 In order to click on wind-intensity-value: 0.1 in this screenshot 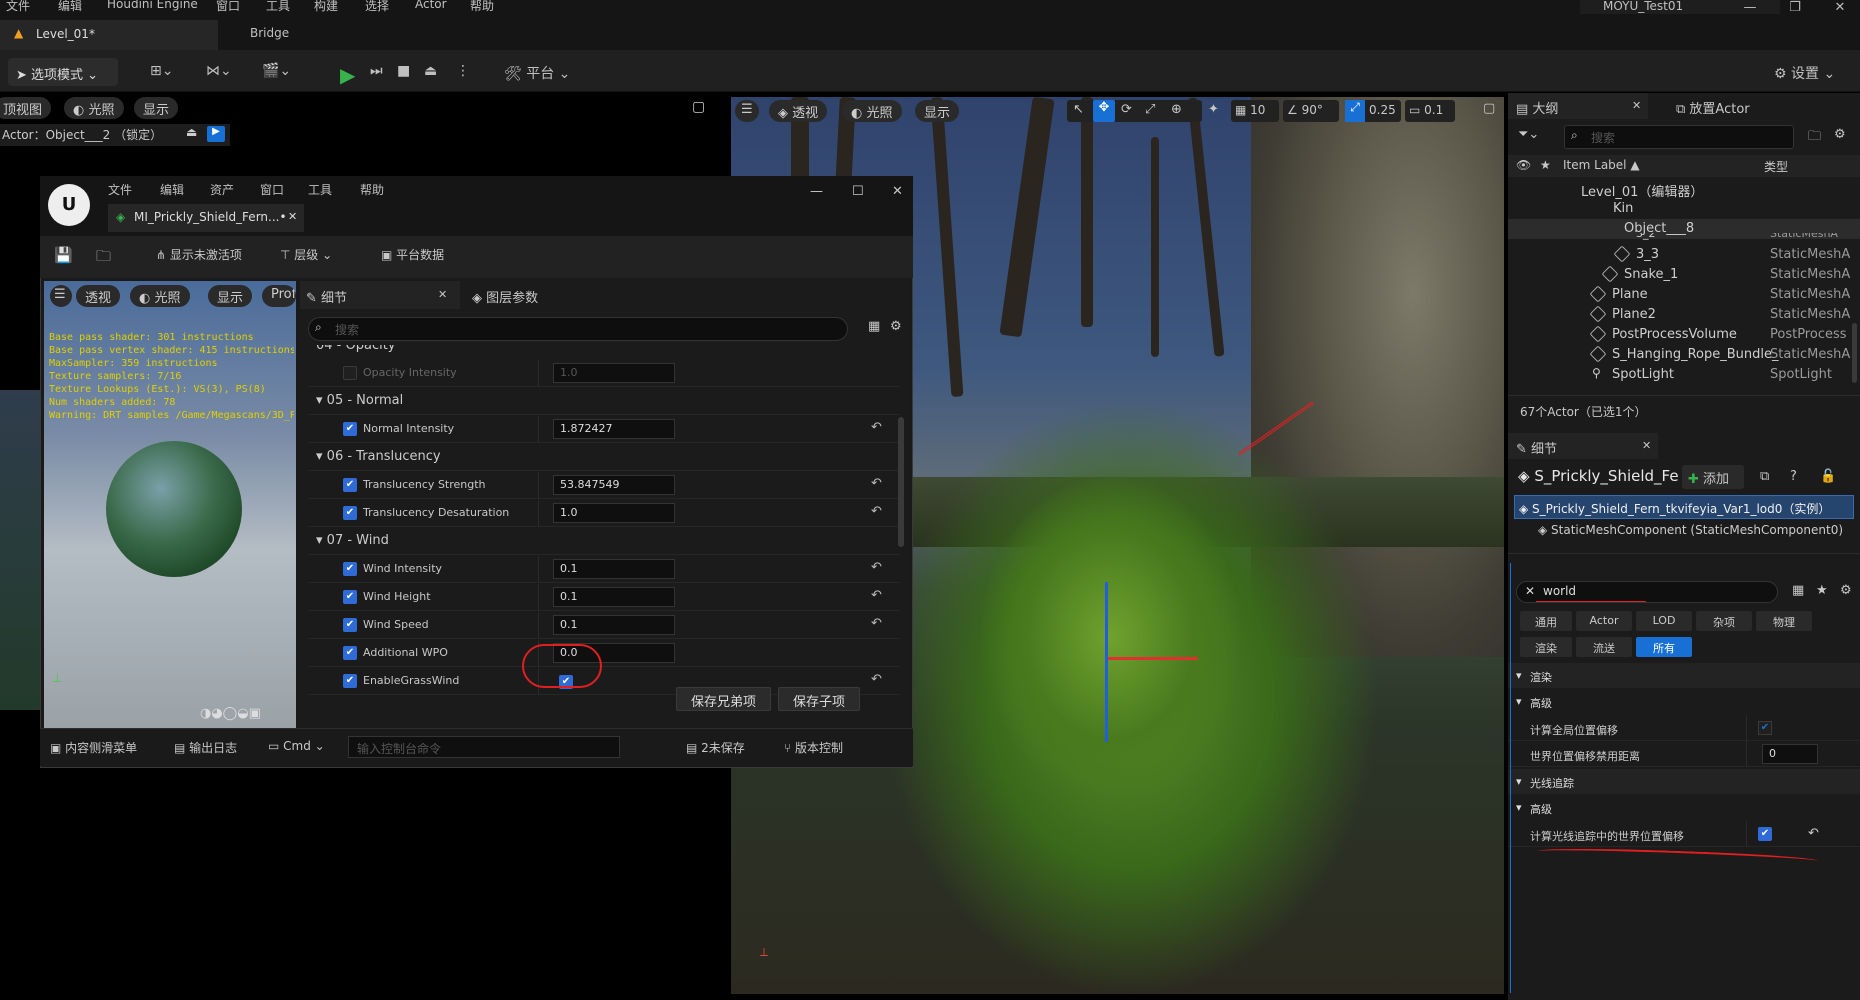, I will do `click(614, 569)`.